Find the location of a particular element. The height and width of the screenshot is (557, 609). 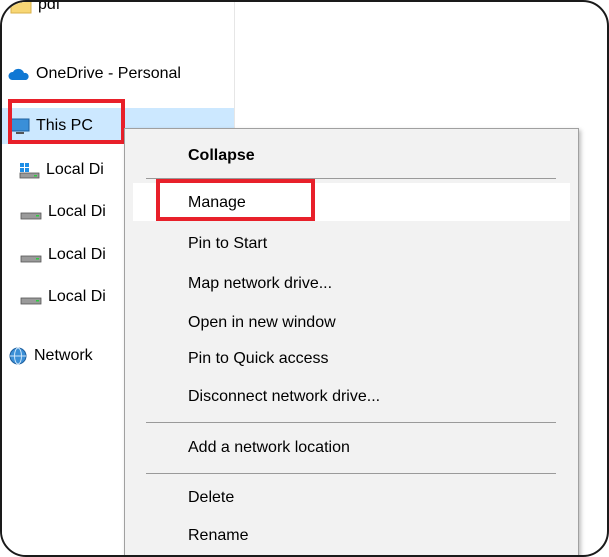

onedrive-cloud-icon is located at coordinates (19, 74).